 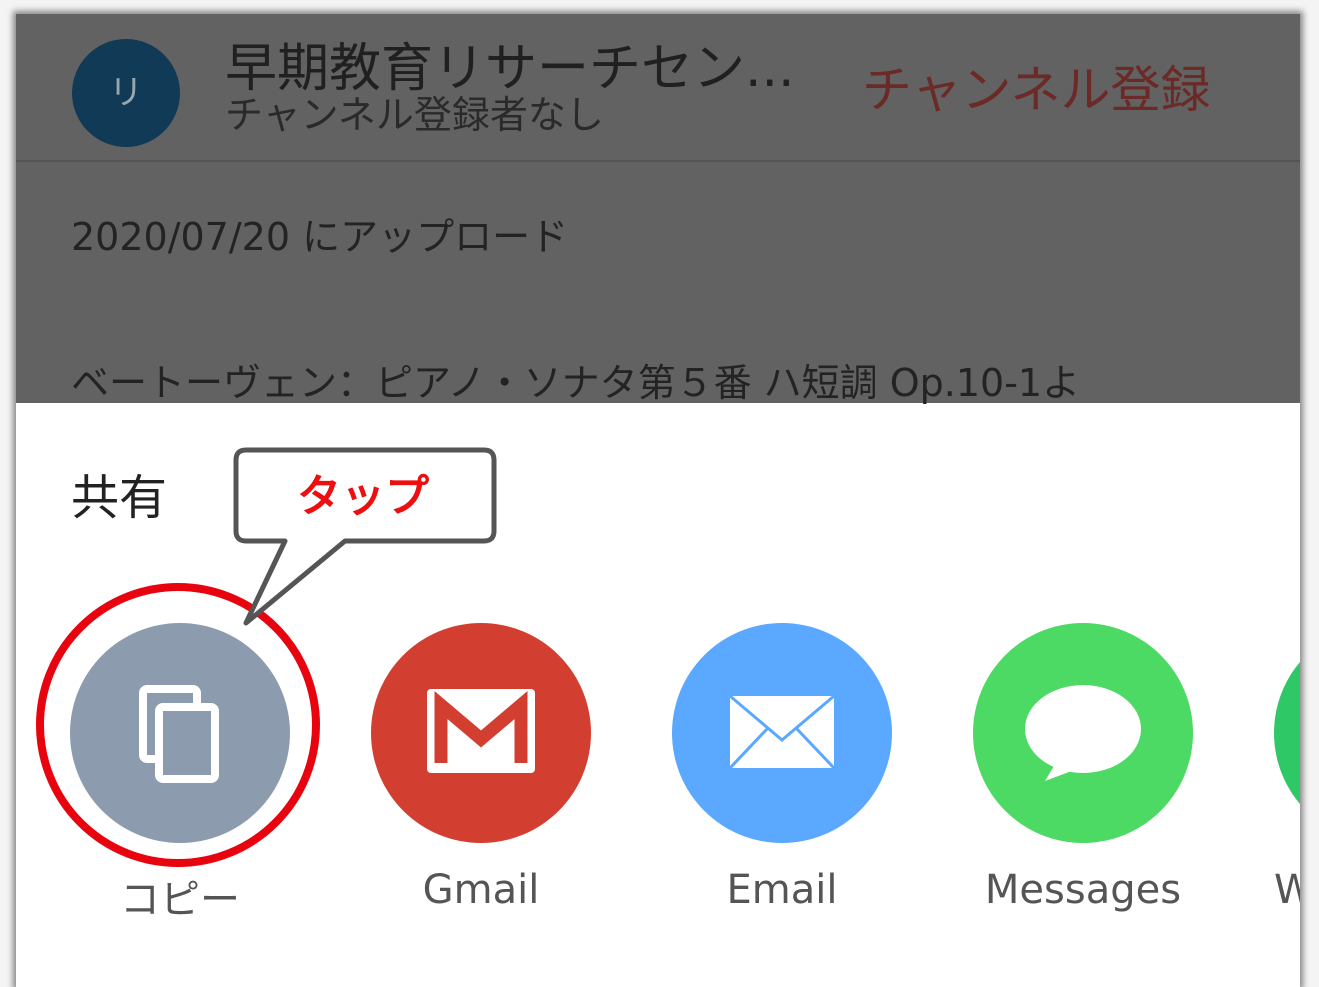 What do you see at coordinates (365, 536) in the screenshot?
I see `callout-bubble` at bounding box center [365, 536].